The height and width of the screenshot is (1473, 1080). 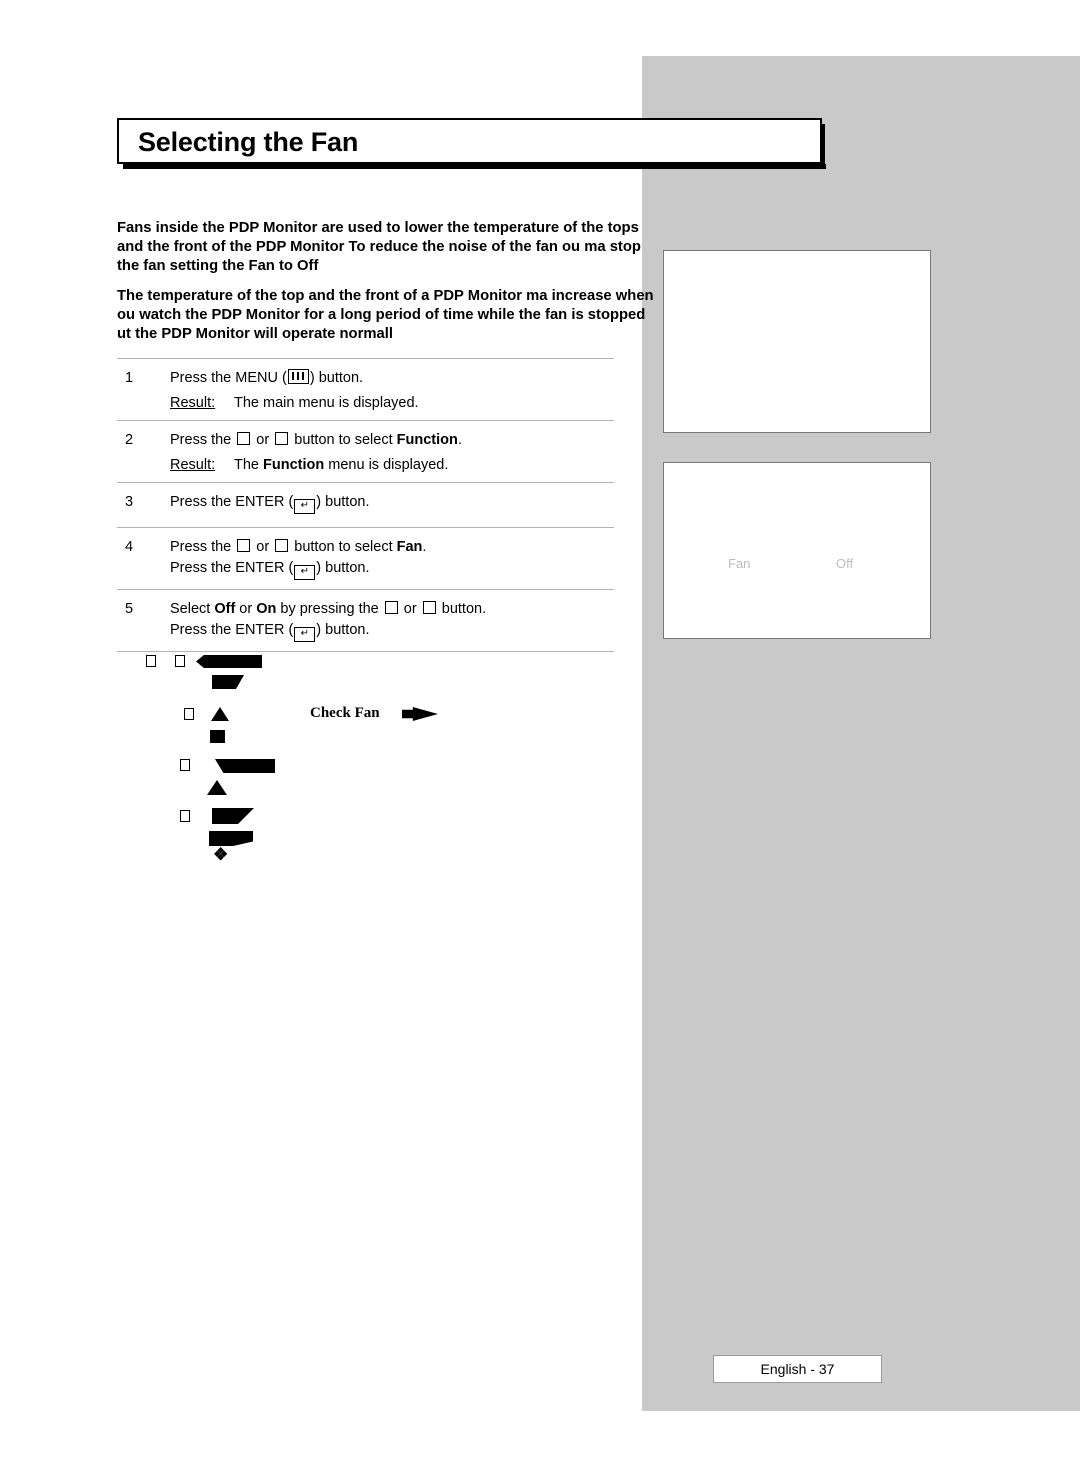 I want to click on step-1-result: Result: The main menu is displayed., so click(x=392, y=403).